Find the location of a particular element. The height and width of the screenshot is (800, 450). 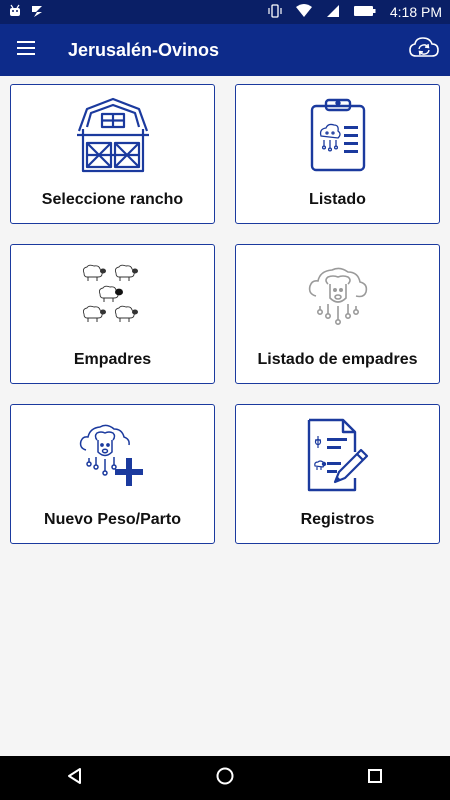

card-listado-de-empadres: Listado de empadres is located at coordinates (337, 314).